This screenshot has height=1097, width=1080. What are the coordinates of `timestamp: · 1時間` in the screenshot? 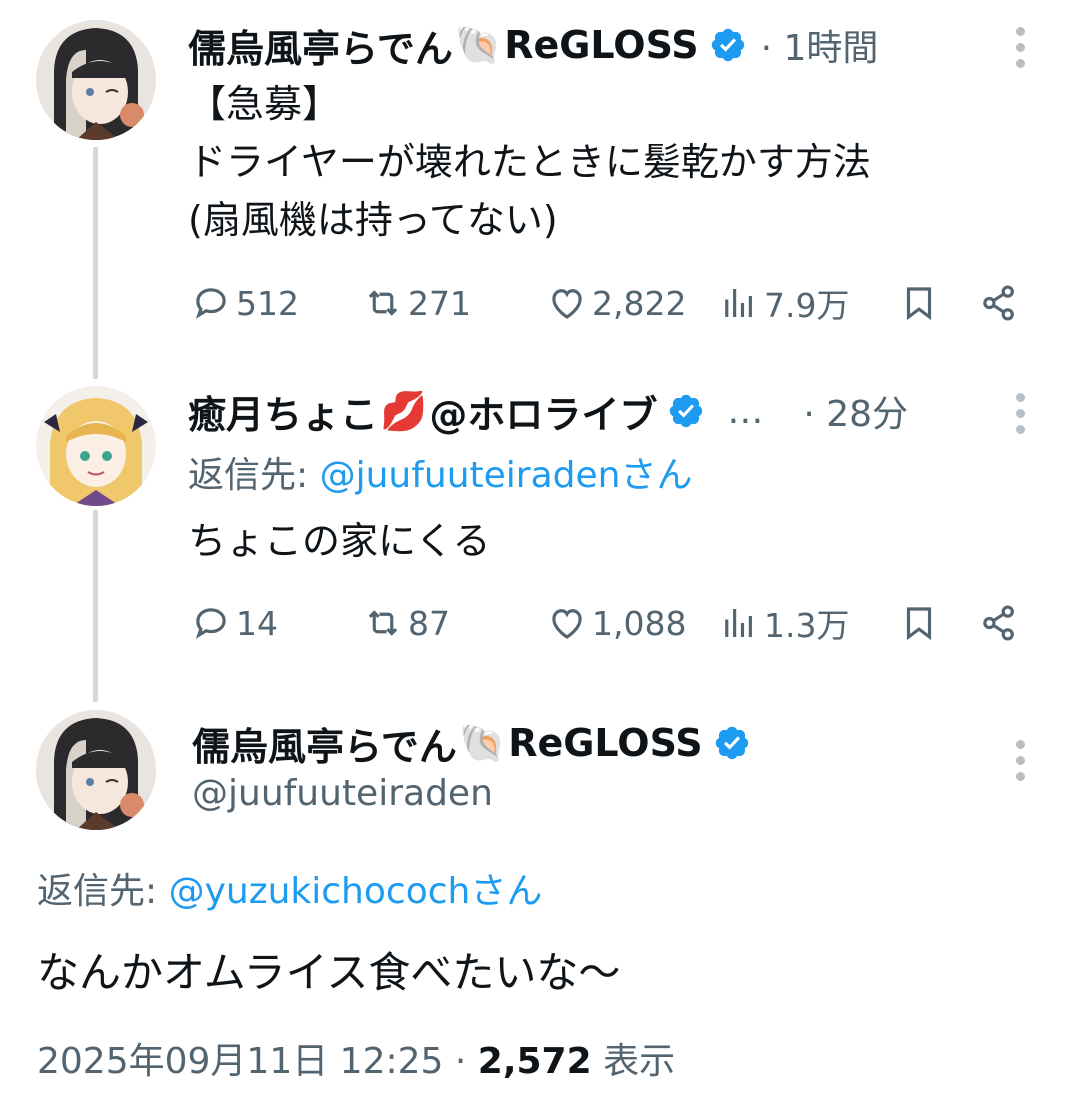 It's located at (820, 45).